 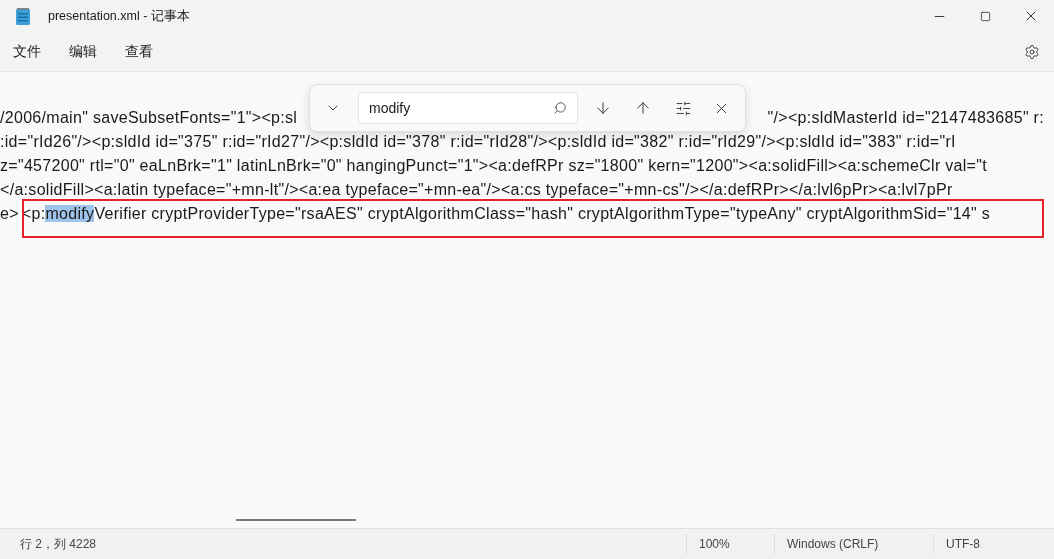 I want to click on code-line: </a:solidFill><a:latin typeface="+mn-lt"/><a:ea typeface="+mn-ea"/><a:cs typeface="+mn-cs"/></a:defRPr></a:lvl6pPr><a:lvl7pPr, so click(x=477, y=190).